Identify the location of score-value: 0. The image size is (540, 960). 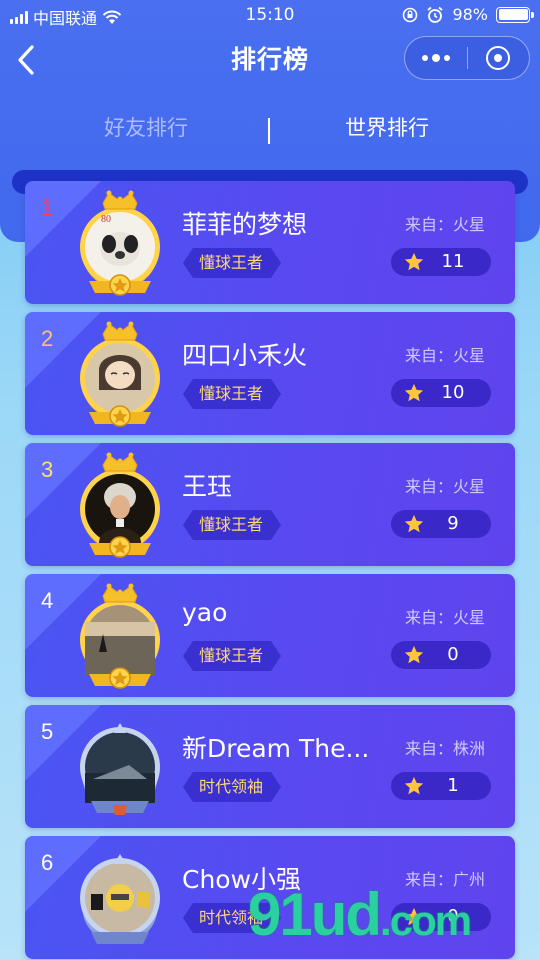
(453, 654).